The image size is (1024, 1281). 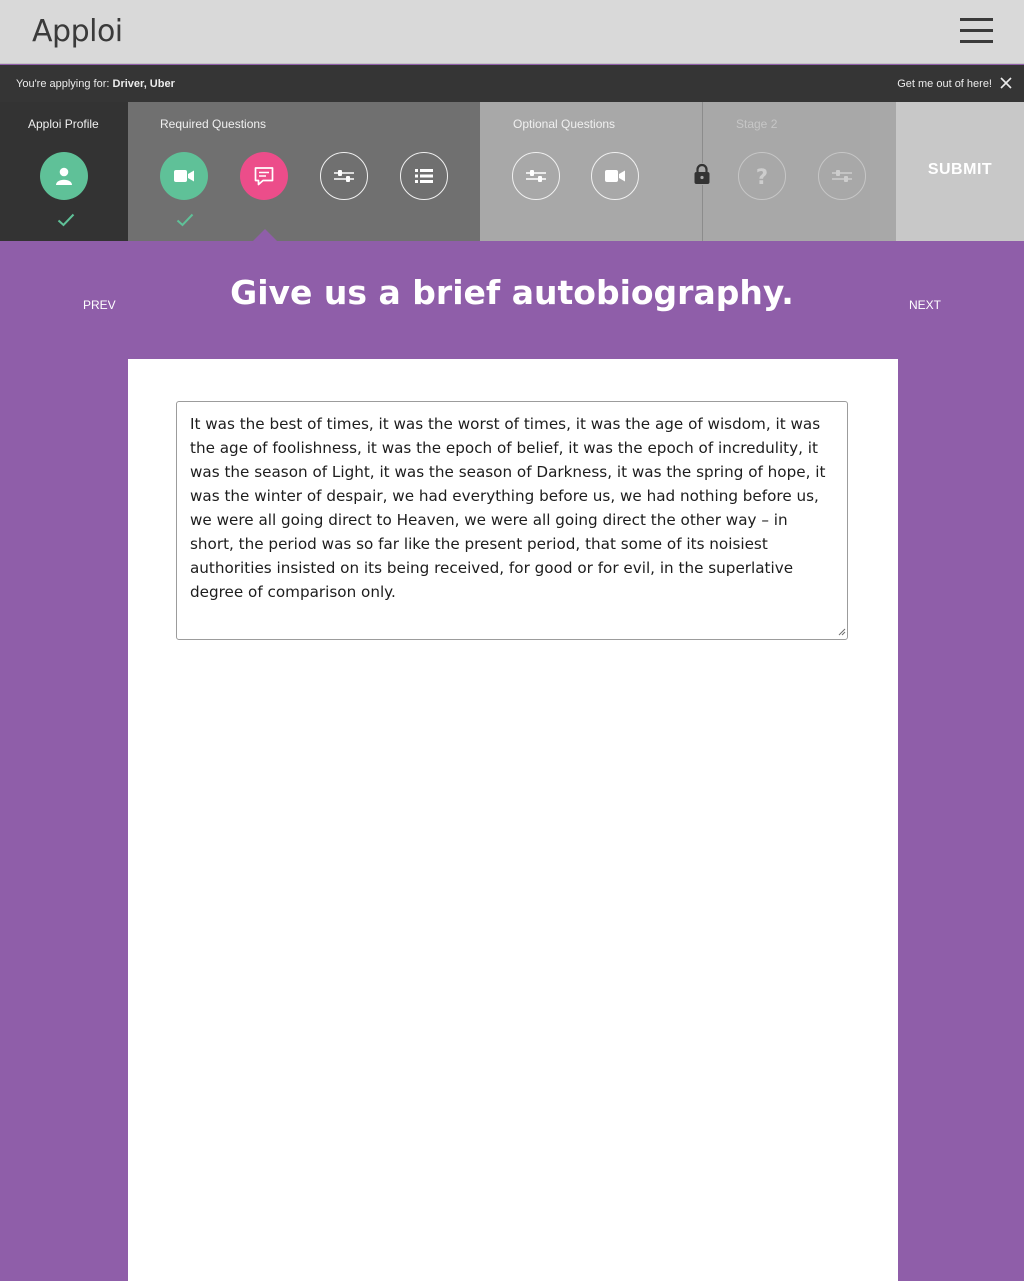 What do you see at coordinates (63, 84) in the screenshot?
I see `applying-prefix: You're applying for:` at bounding box center [63, 84].